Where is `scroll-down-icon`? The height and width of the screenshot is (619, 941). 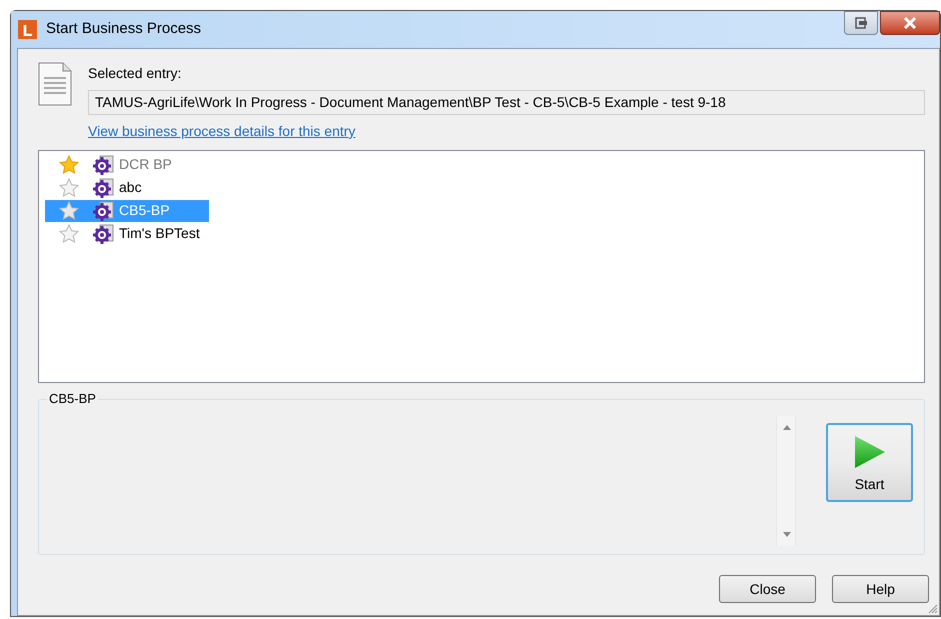 scroll-down-icon is located at coordinates (787, 534).